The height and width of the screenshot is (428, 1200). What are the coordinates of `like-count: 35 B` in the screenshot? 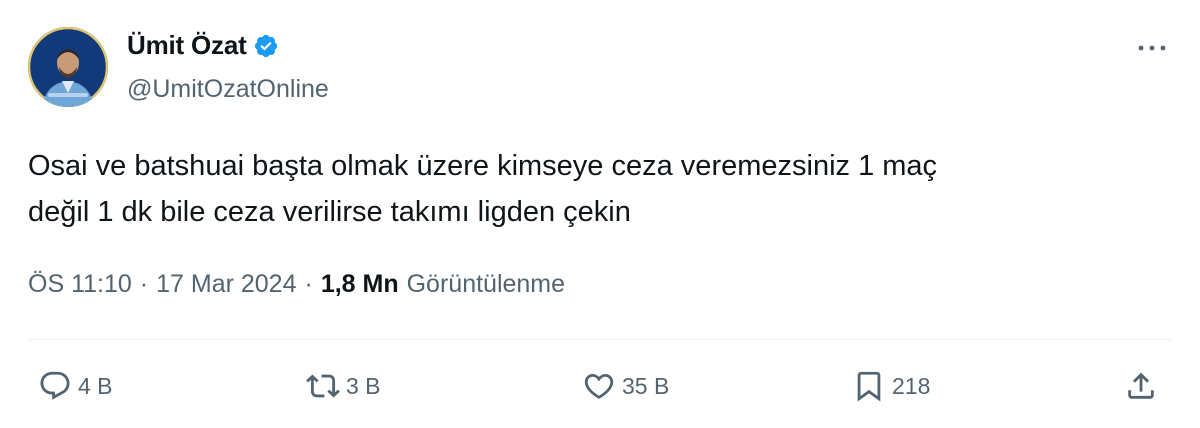 It's located at (646, 385).